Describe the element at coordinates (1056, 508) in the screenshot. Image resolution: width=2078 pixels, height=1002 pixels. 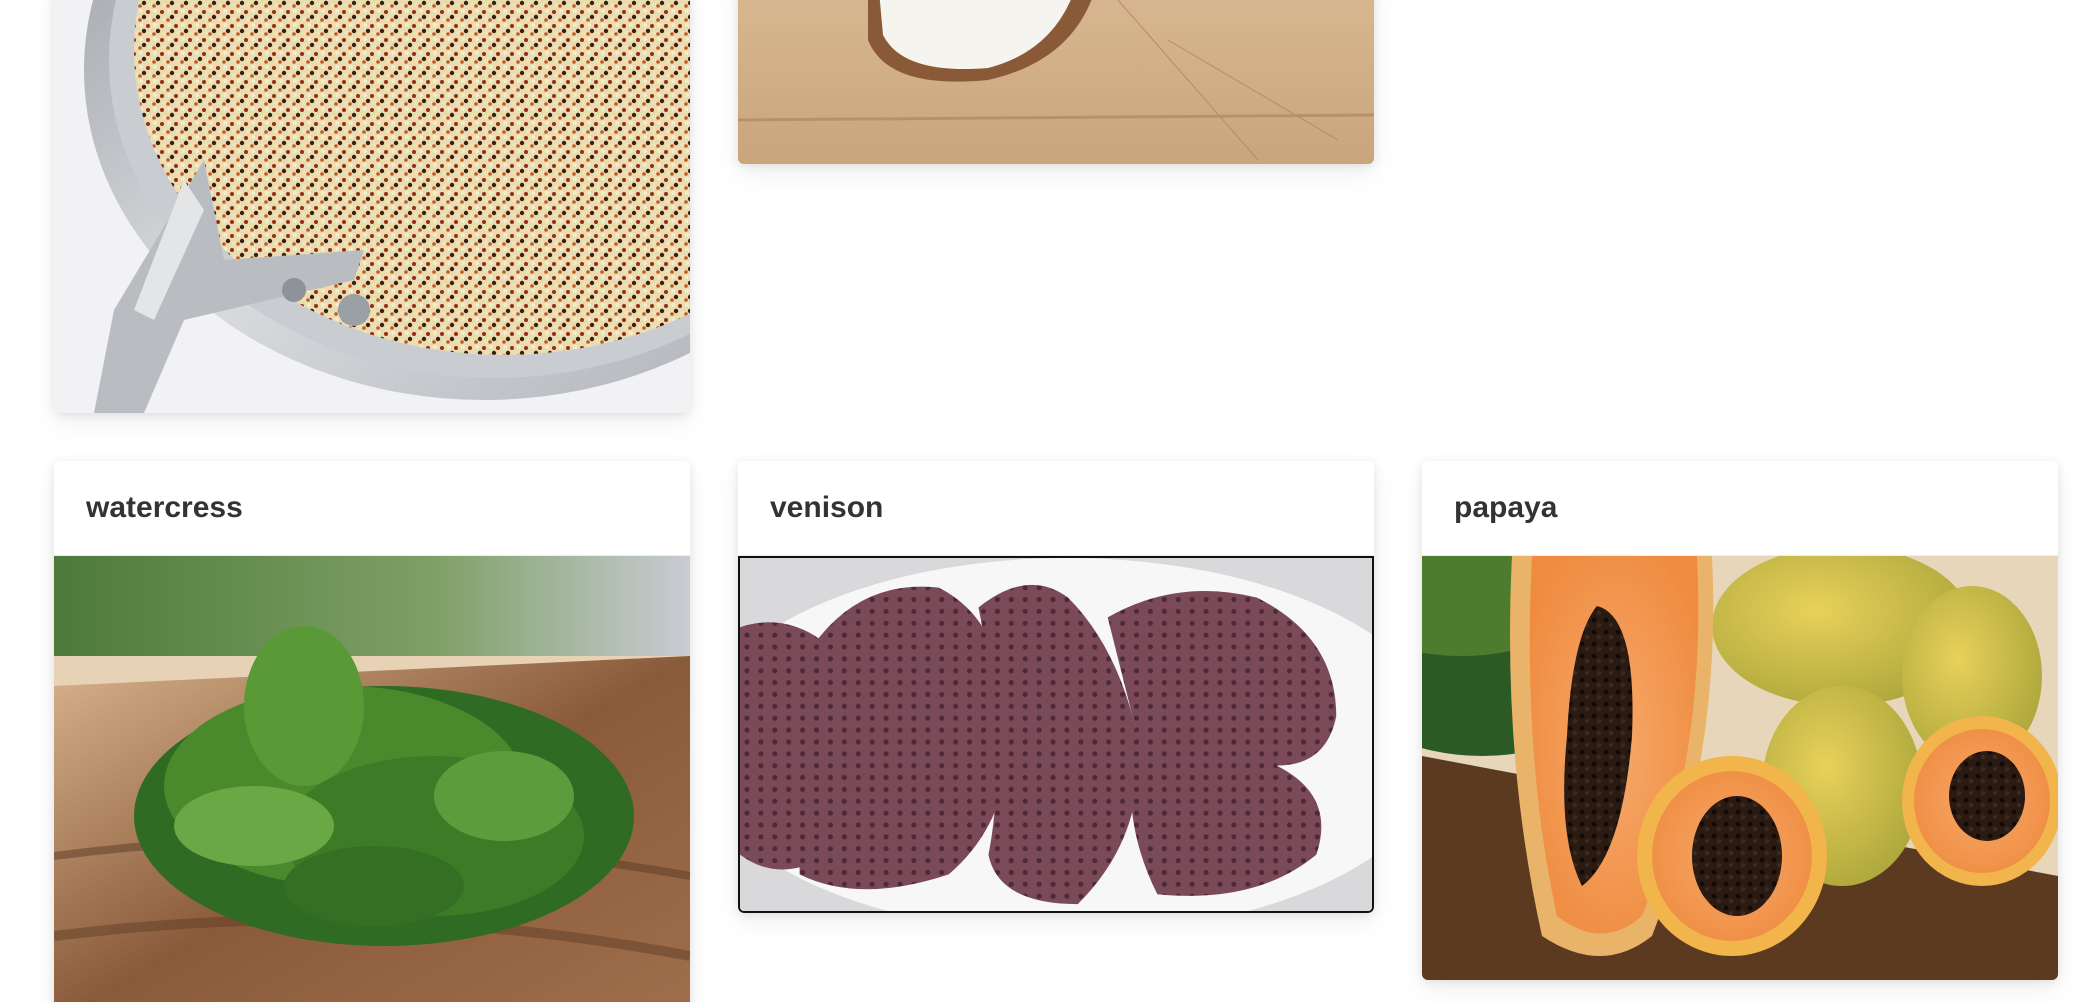
I see `card-header: venison` at that location.